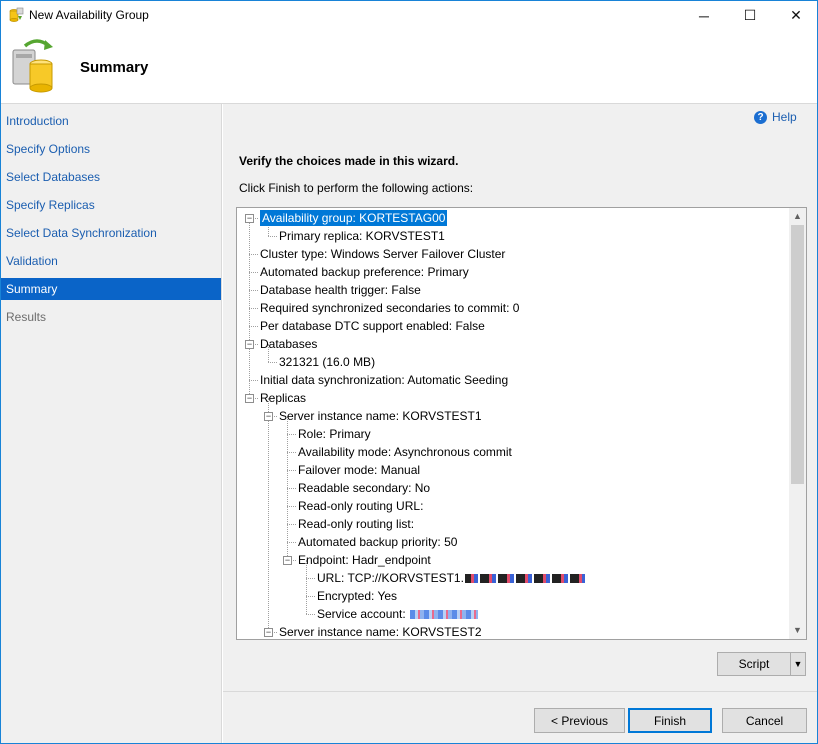 The height and width of the screenshot is (744, 818). I want to click on close-icon: ✕, so click(796, 15).